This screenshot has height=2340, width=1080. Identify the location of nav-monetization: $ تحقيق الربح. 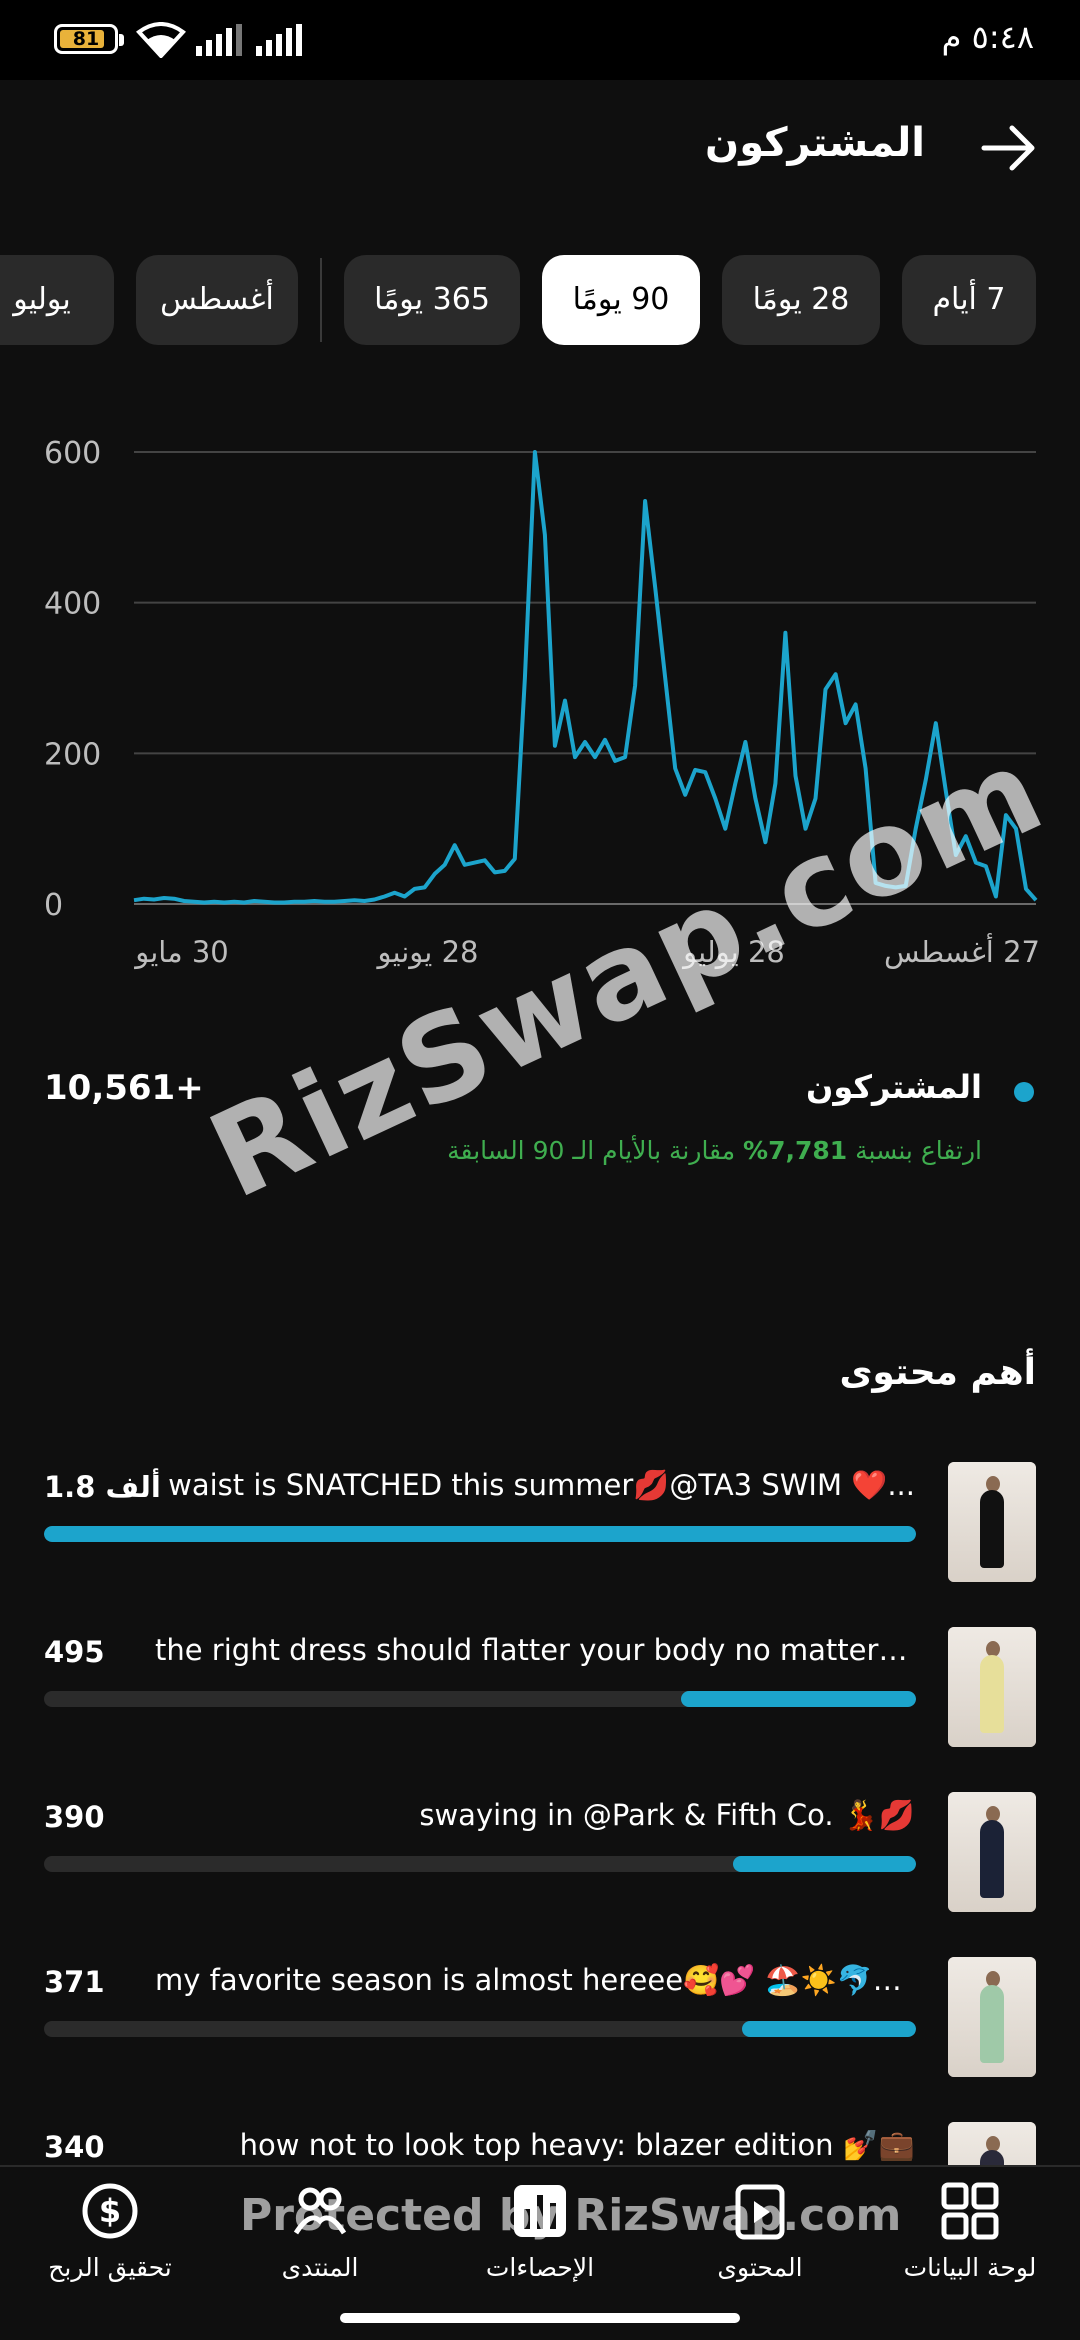
(110, 2237).